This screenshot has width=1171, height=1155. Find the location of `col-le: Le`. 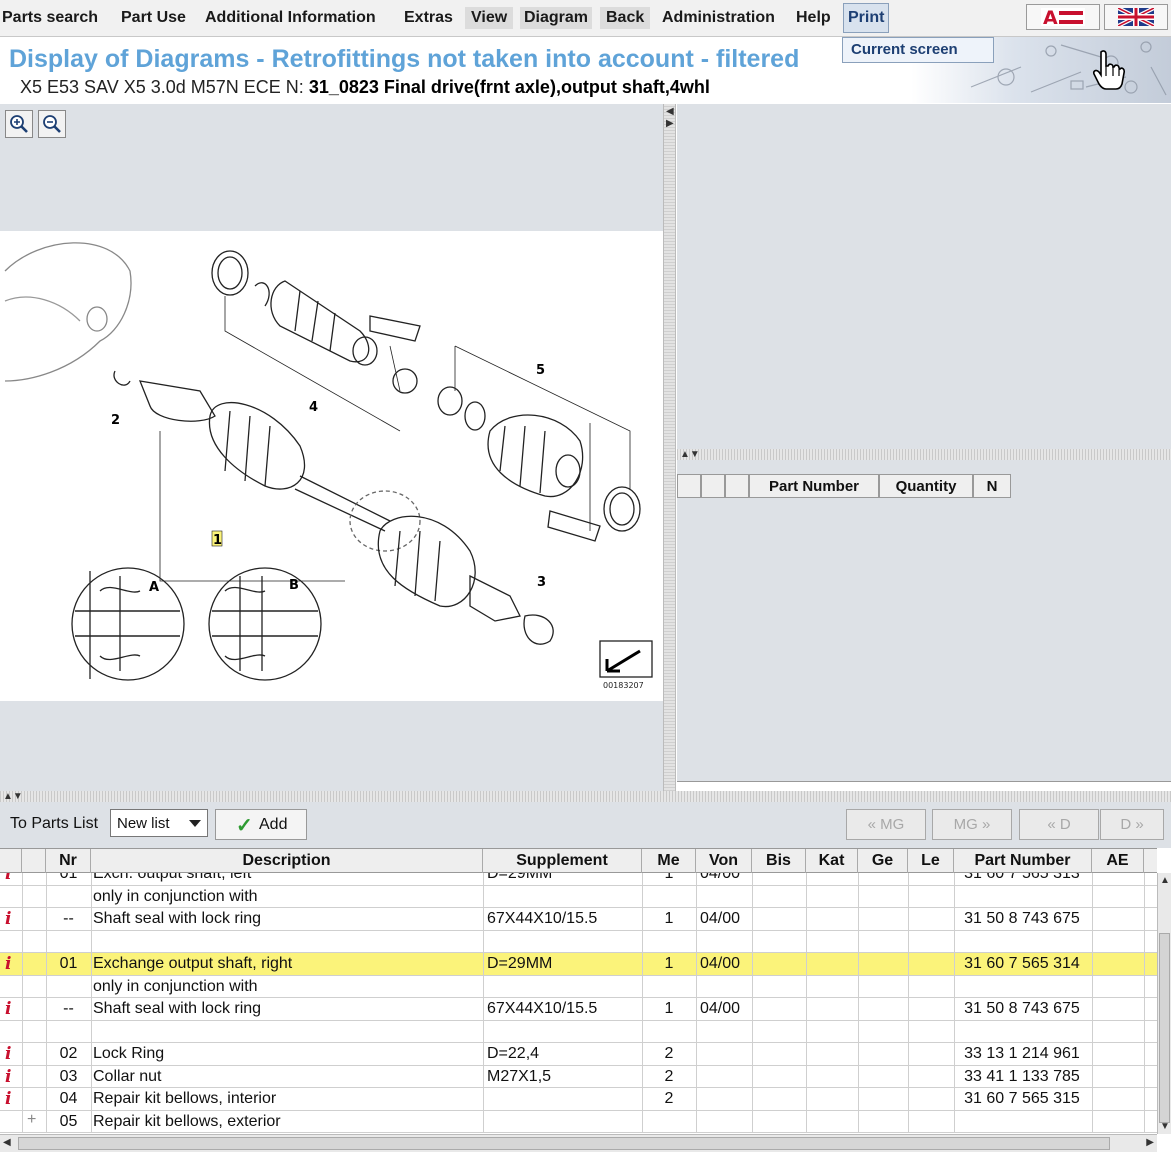

col-le: Le is located at coordinates (931, 861).